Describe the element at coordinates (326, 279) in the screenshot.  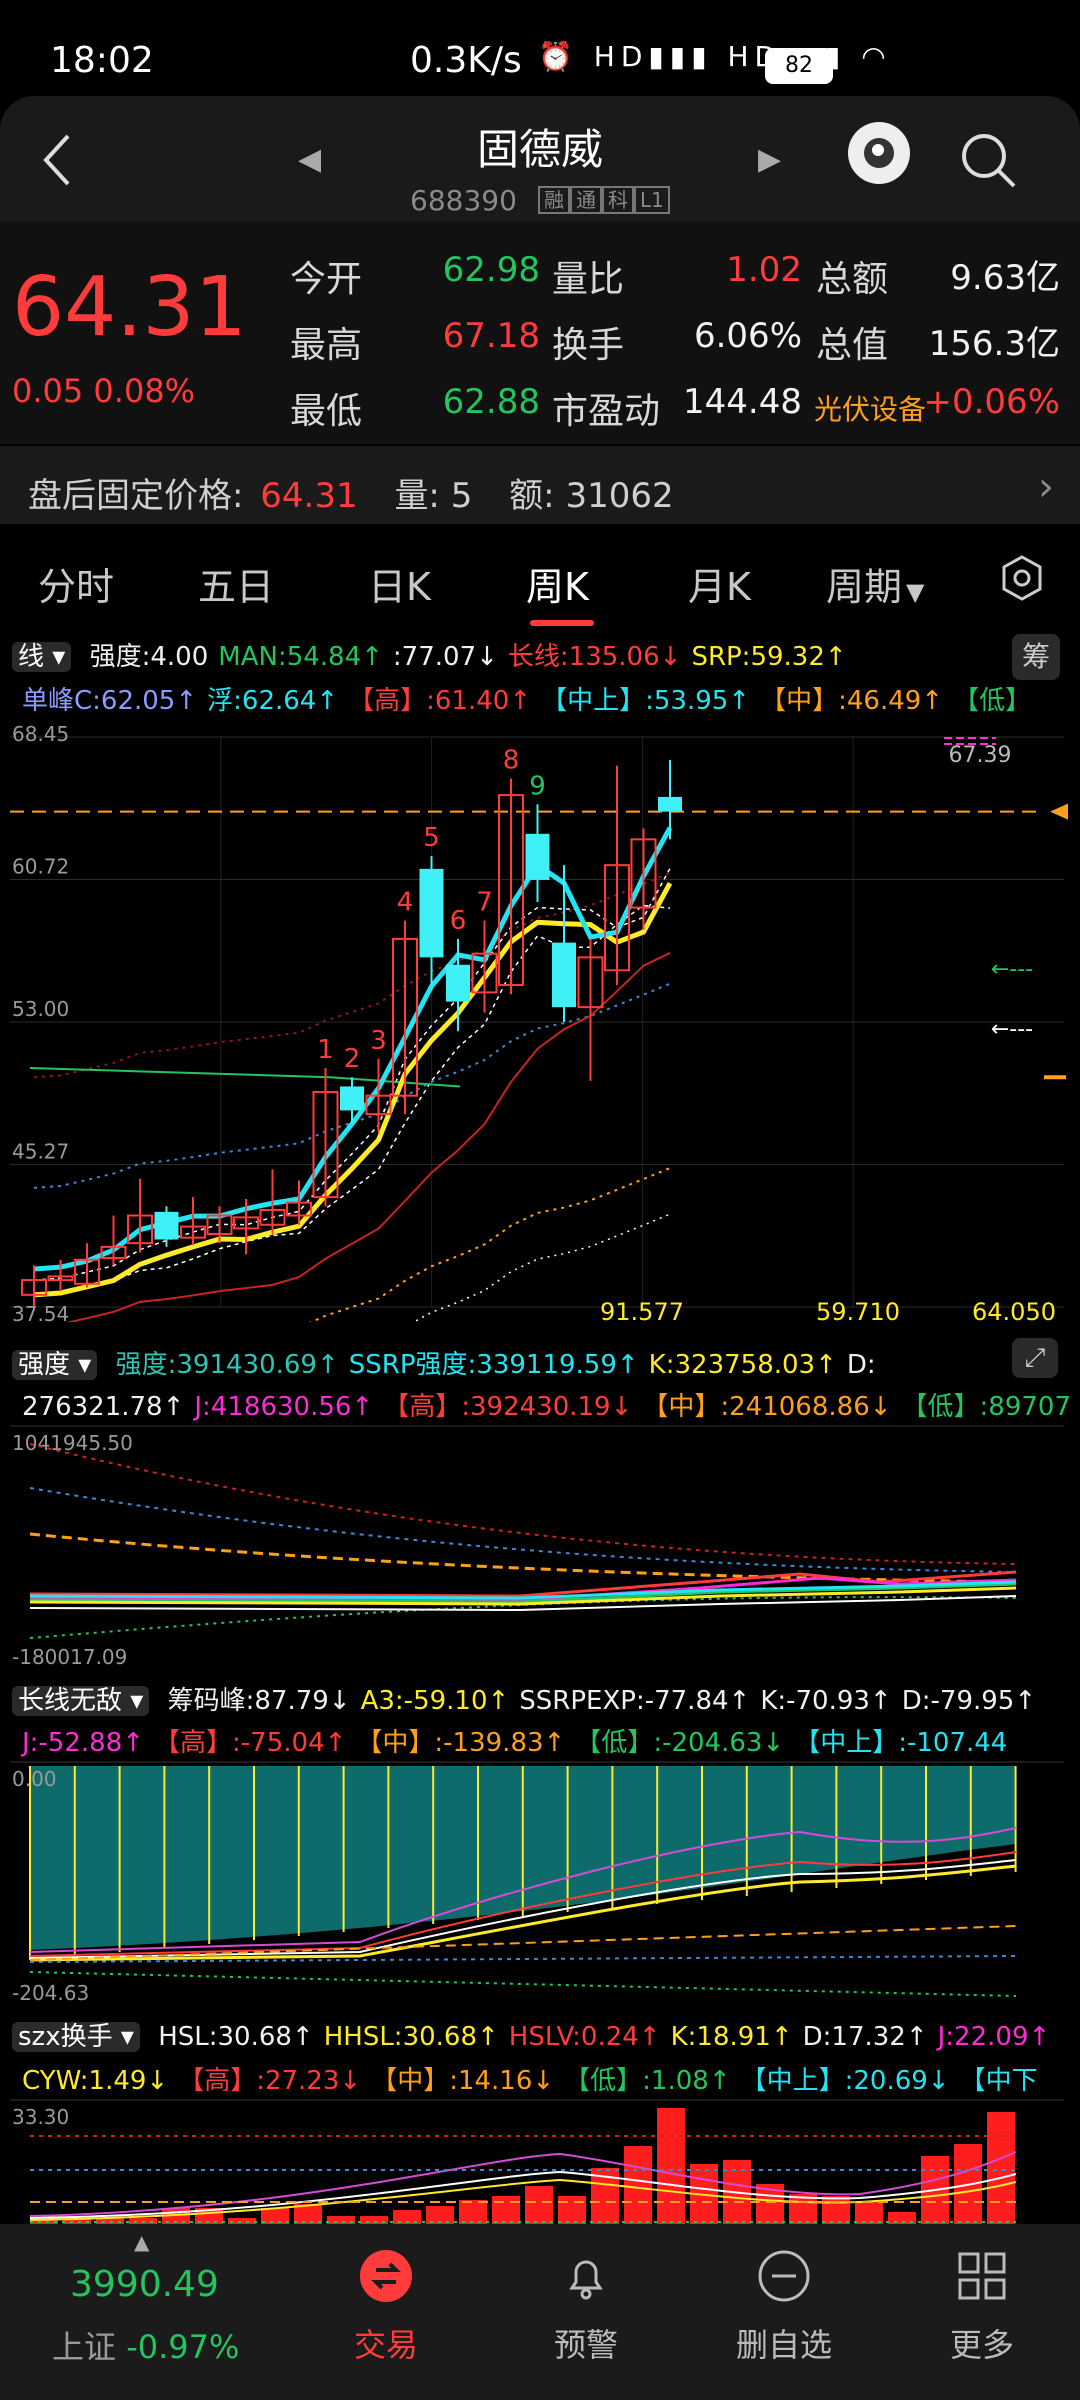
I see `open-label: 今开` at that location.